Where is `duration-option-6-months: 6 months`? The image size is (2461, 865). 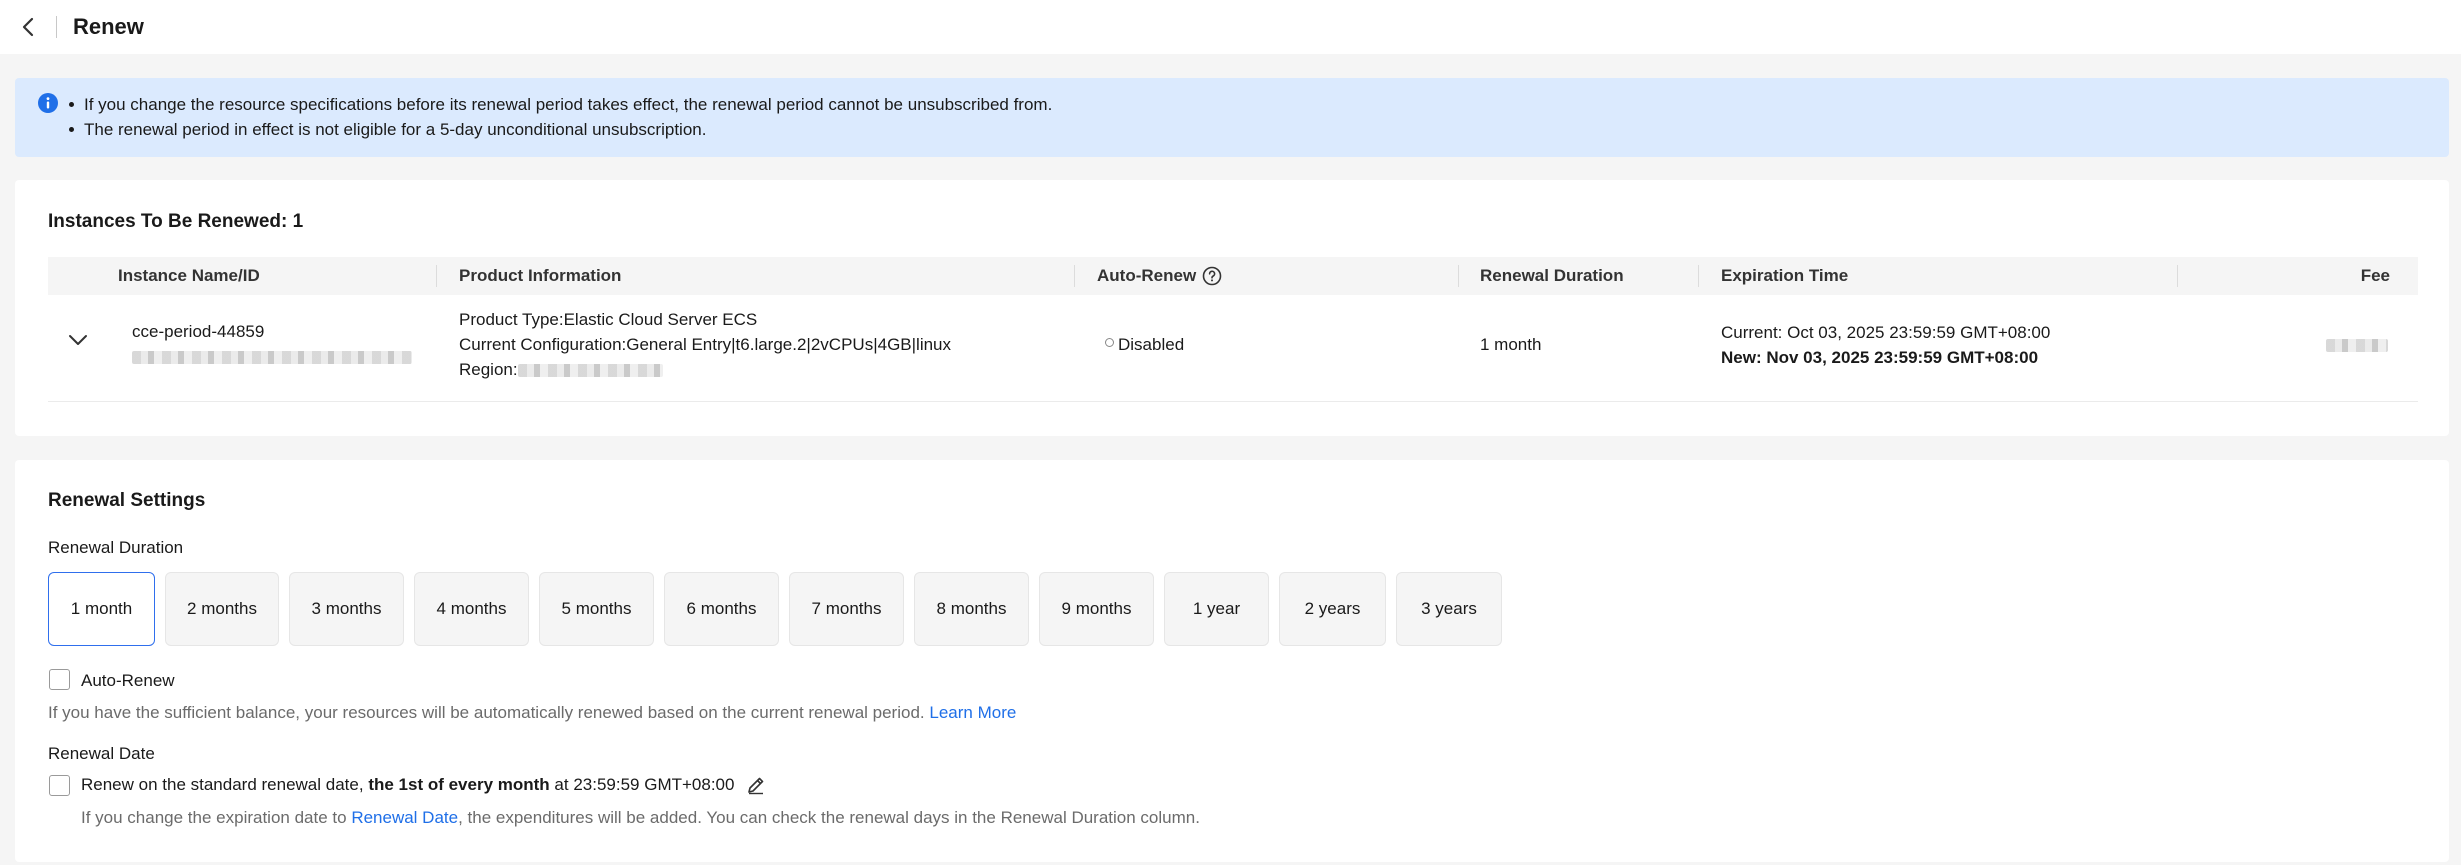
duration-option-6-months: 6 months is located at coordinates (721, 609).